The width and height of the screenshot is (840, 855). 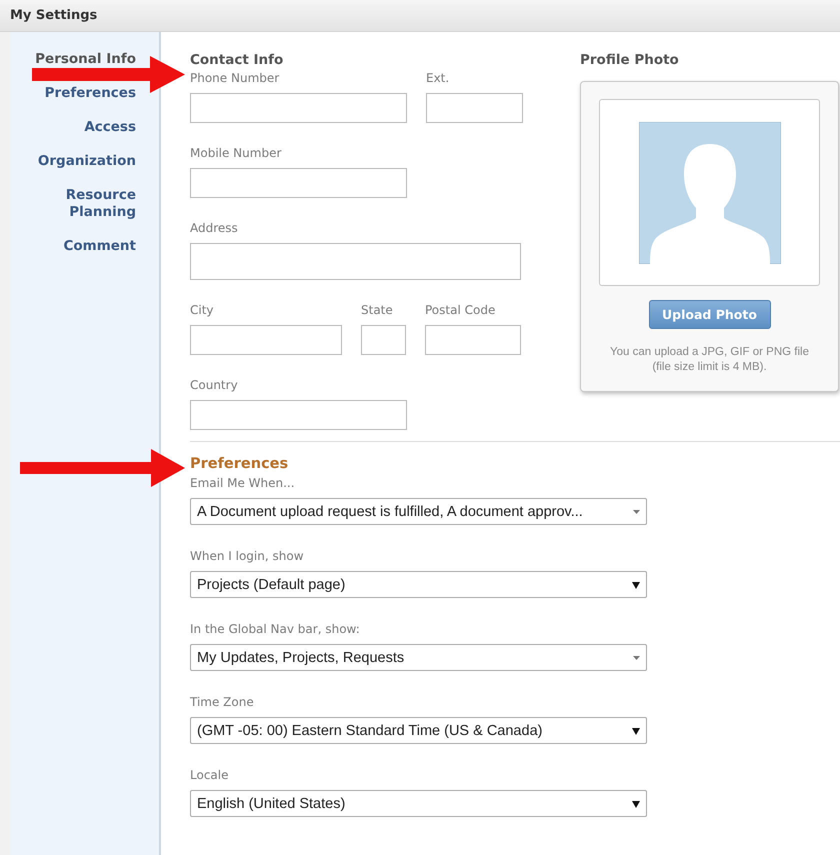 What do you see at coordinates (709, 193) in the screenshot?
I see `avatar-icon` at bounding box center [709, 193].